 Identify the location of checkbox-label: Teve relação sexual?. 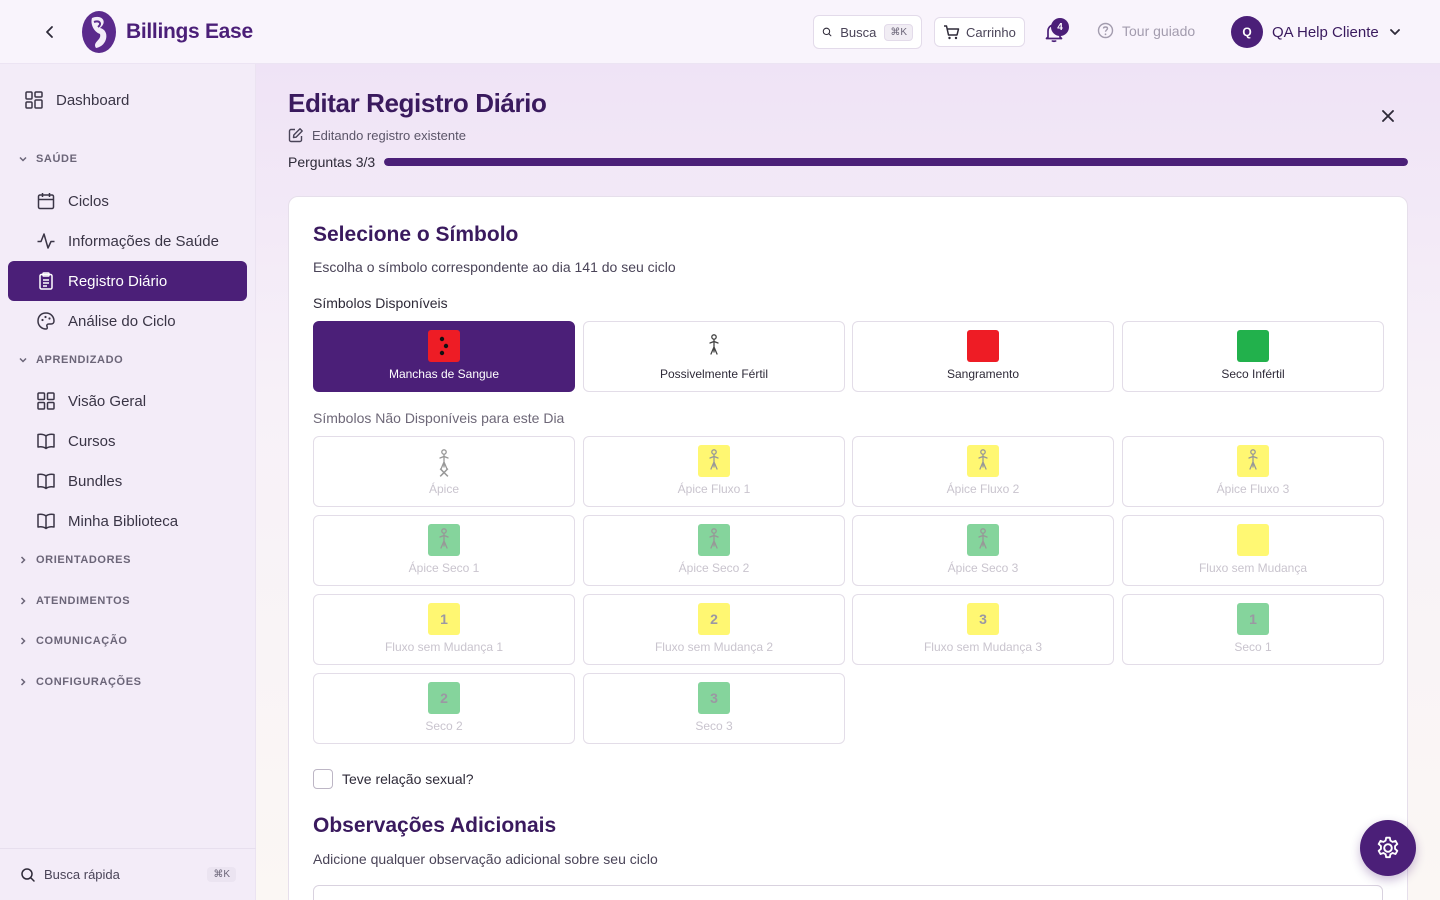
(408, 779).